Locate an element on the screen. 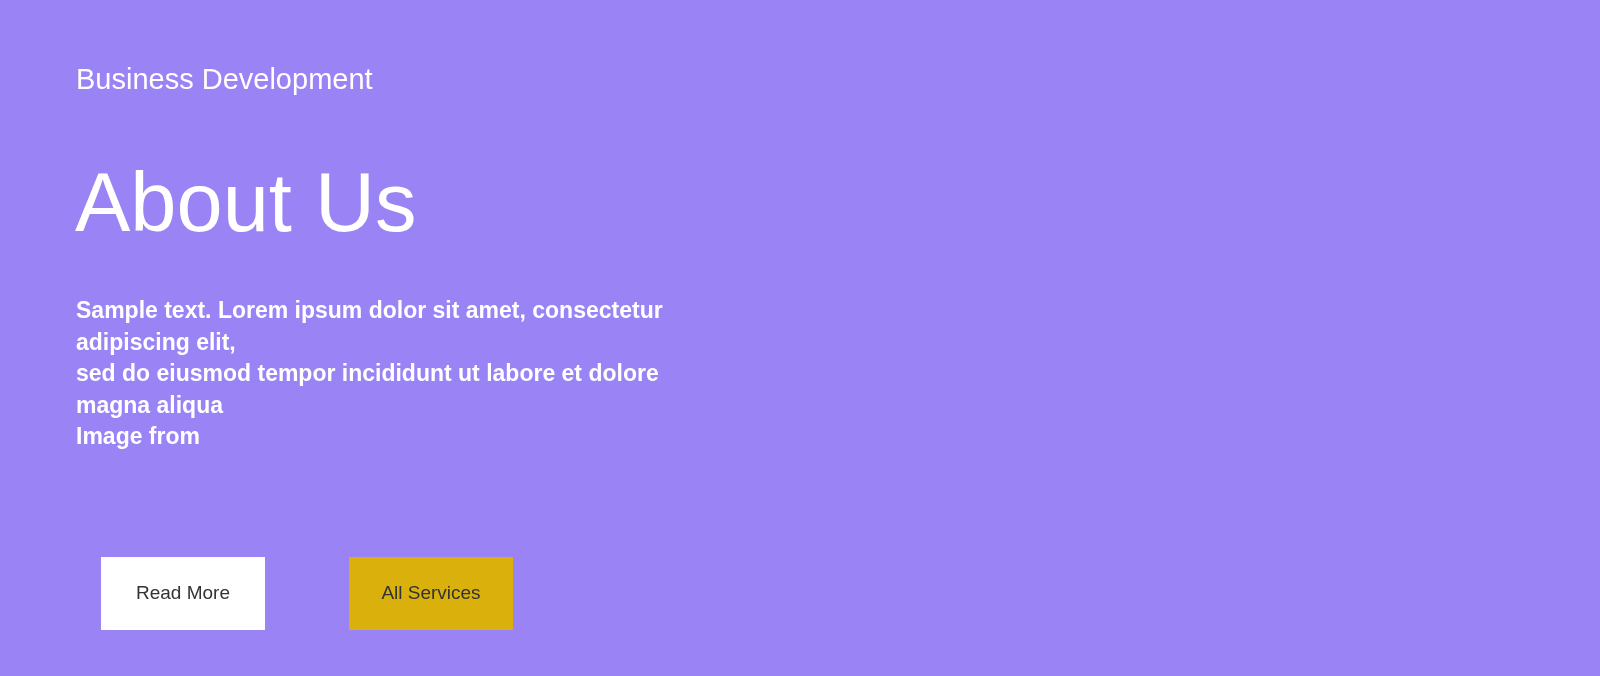  all-services-button: All Services is located at coordinates (431, 593).